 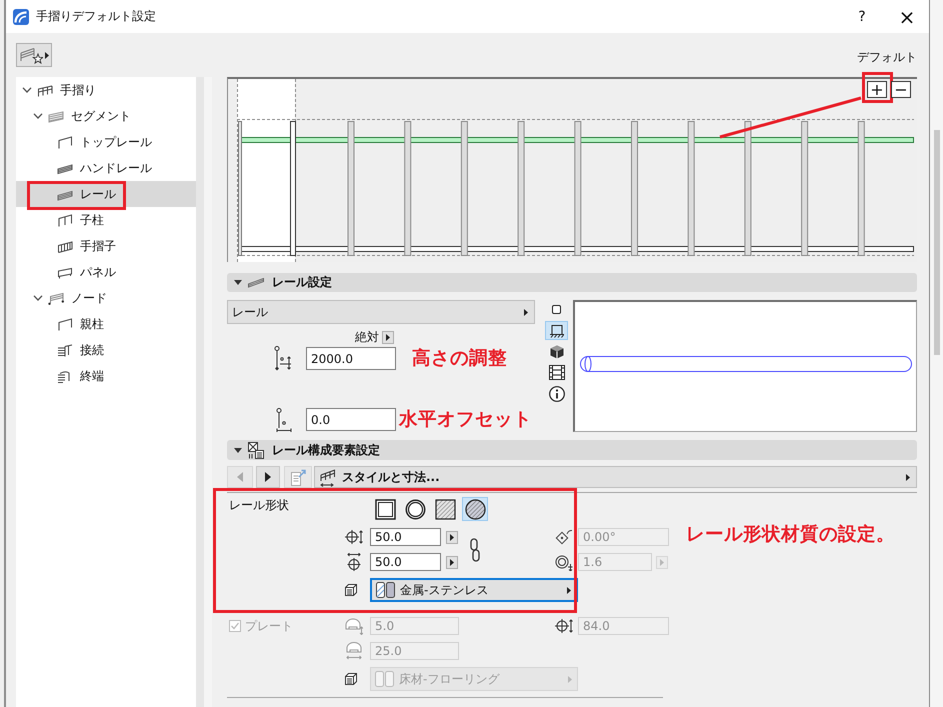 I want to click on next-button, so click(x=268, y=477).